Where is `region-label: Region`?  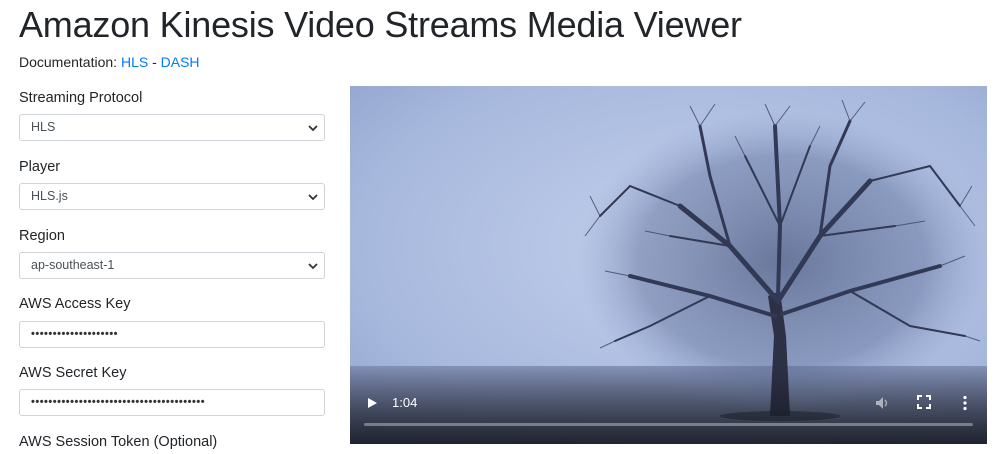
region-label: Region is located at coordinates (42, 236).